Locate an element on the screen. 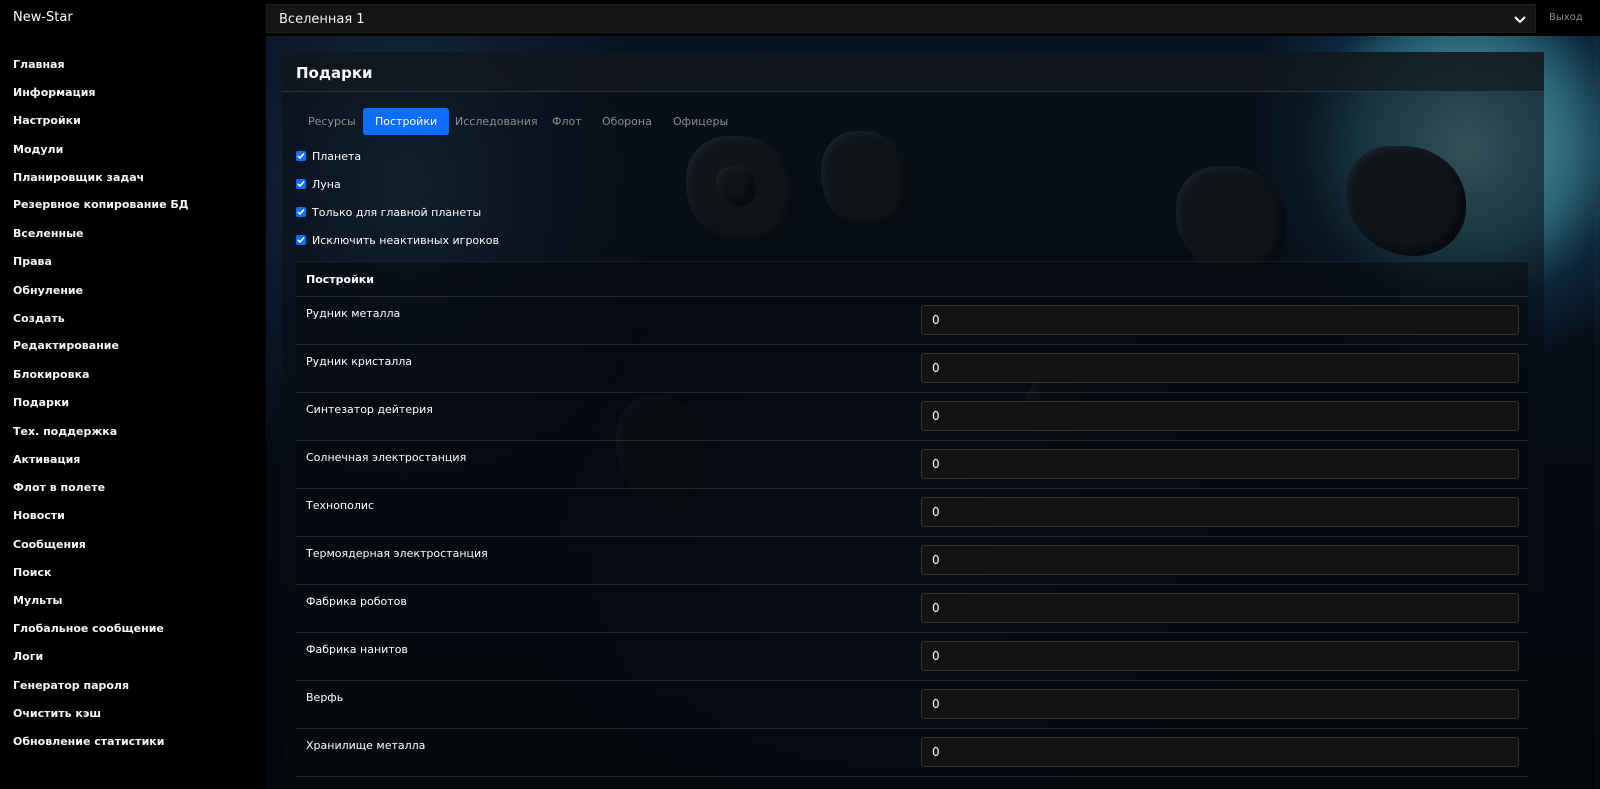 This screenshot has width=1600, height=789. tab-buildings: Постройки is located at coordinates (406, 121).